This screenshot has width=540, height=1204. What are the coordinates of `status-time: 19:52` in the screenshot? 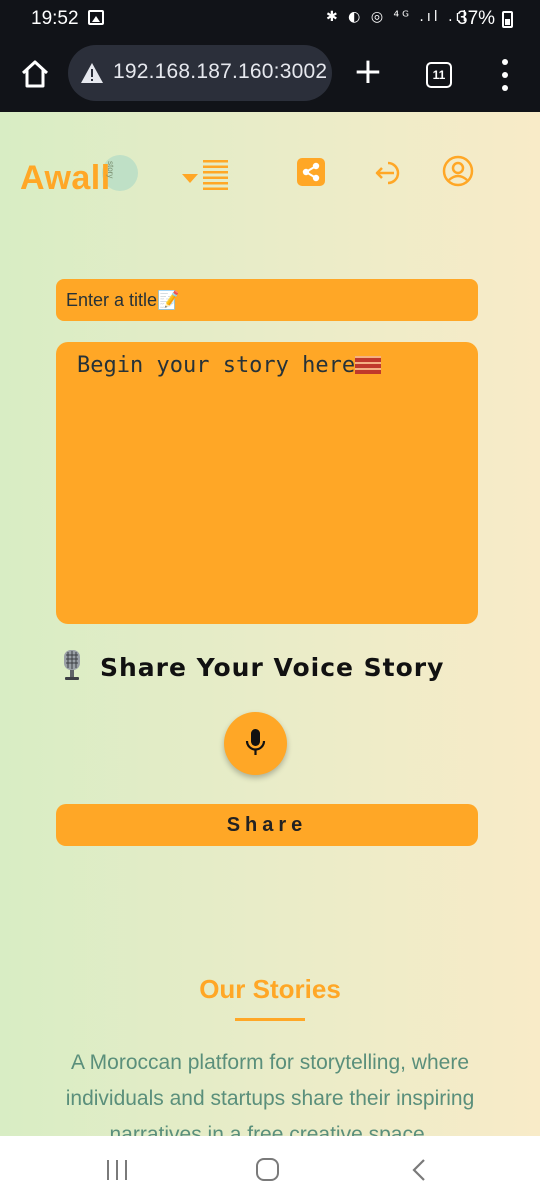 It's located at (55, 18).